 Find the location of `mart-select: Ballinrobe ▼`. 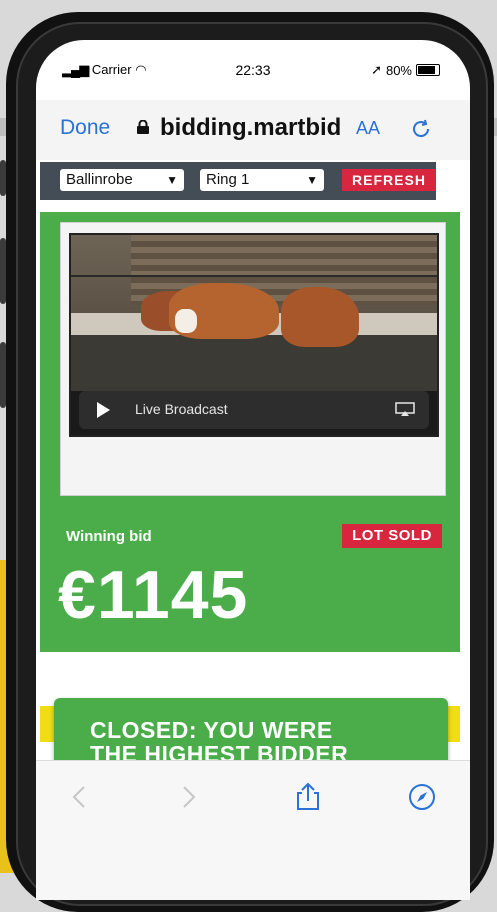

mart-select: Ballinrobe ▼ is located at coordinates (122, 180).